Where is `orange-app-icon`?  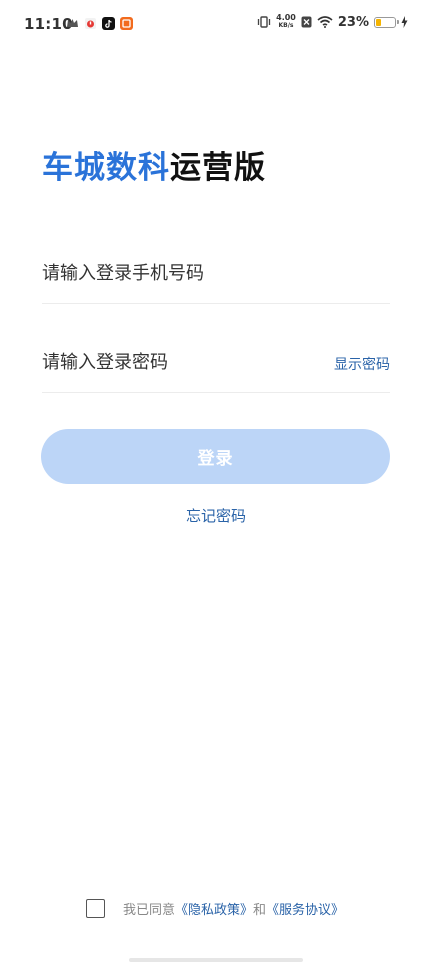
orange-app-icon is located at coordinates (126, 23).